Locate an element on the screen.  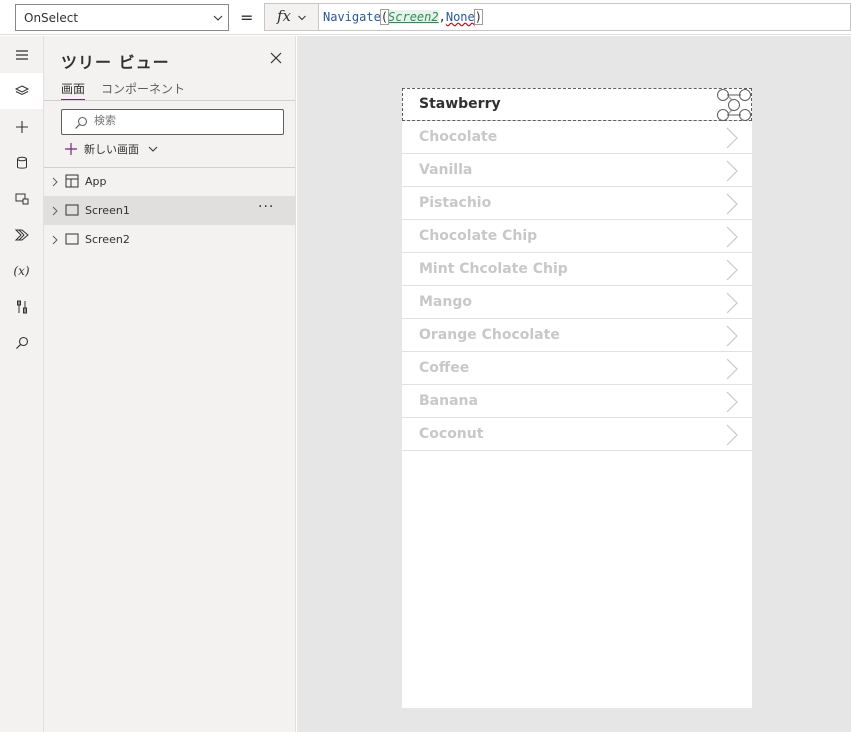
power-automate-button is located at coordinates (21, 235).